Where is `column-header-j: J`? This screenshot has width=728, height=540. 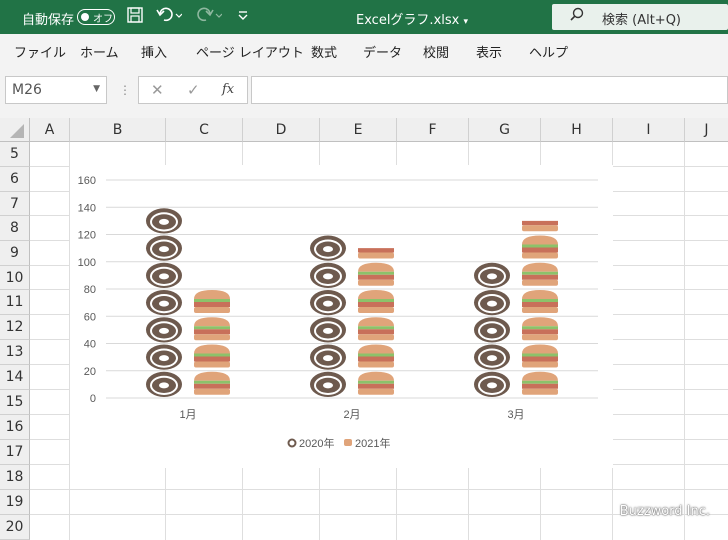 column-header-j: J is located at coordinates (706, 130).